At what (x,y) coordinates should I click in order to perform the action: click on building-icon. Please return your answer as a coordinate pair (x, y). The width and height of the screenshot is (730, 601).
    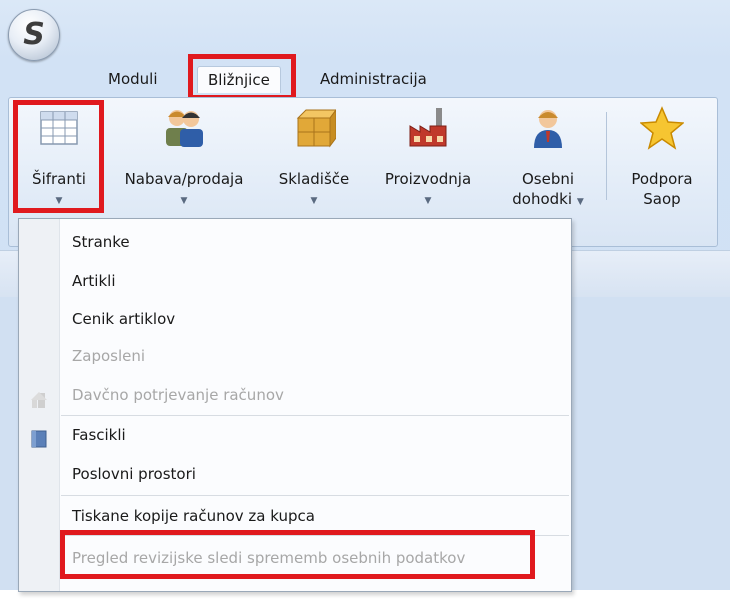
    Looking at the image, I should click on (39, 400).